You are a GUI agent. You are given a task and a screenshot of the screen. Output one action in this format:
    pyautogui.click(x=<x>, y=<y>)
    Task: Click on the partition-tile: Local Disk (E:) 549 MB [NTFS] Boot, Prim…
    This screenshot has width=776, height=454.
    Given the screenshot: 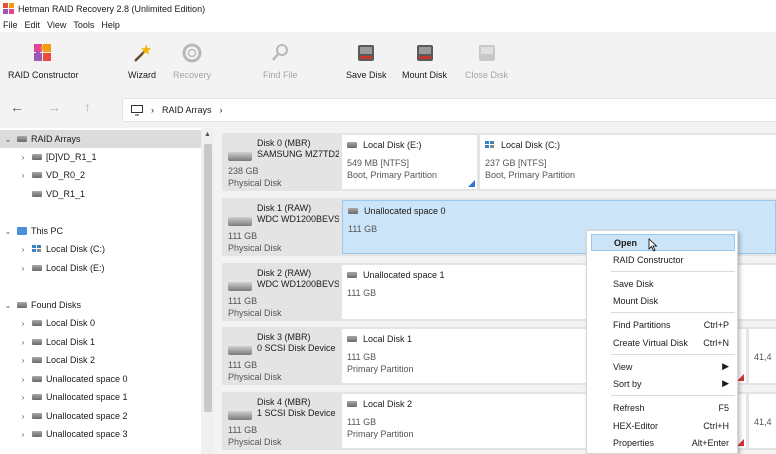 What is the action you would take?
    pyautogui.click(x=409, y=162)
    